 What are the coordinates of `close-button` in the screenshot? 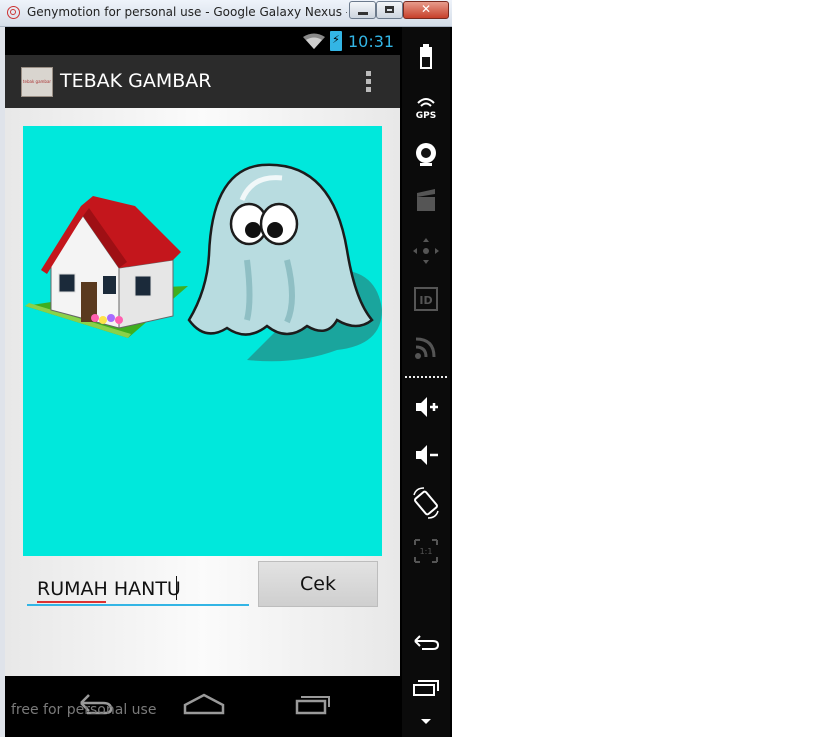 It's located at (426, 10).